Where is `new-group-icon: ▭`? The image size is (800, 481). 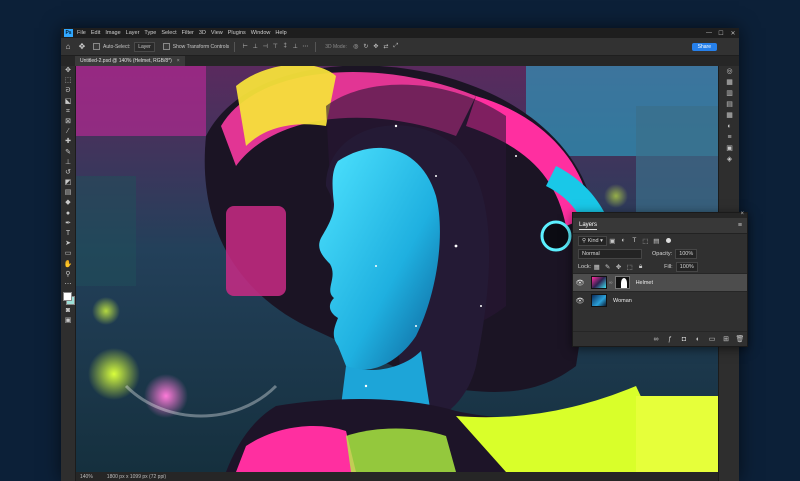
new-group-icon: ▭ is located at coordinates (712, 339).